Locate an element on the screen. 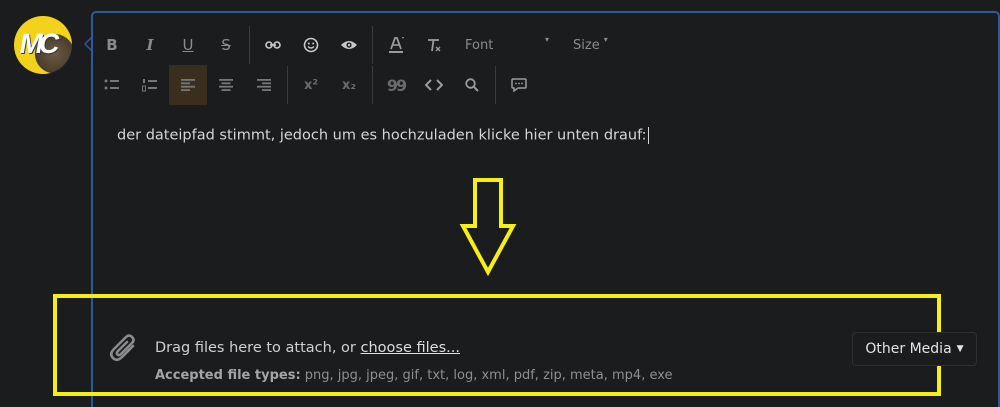  code-icon is located at coordinates (434, 85).